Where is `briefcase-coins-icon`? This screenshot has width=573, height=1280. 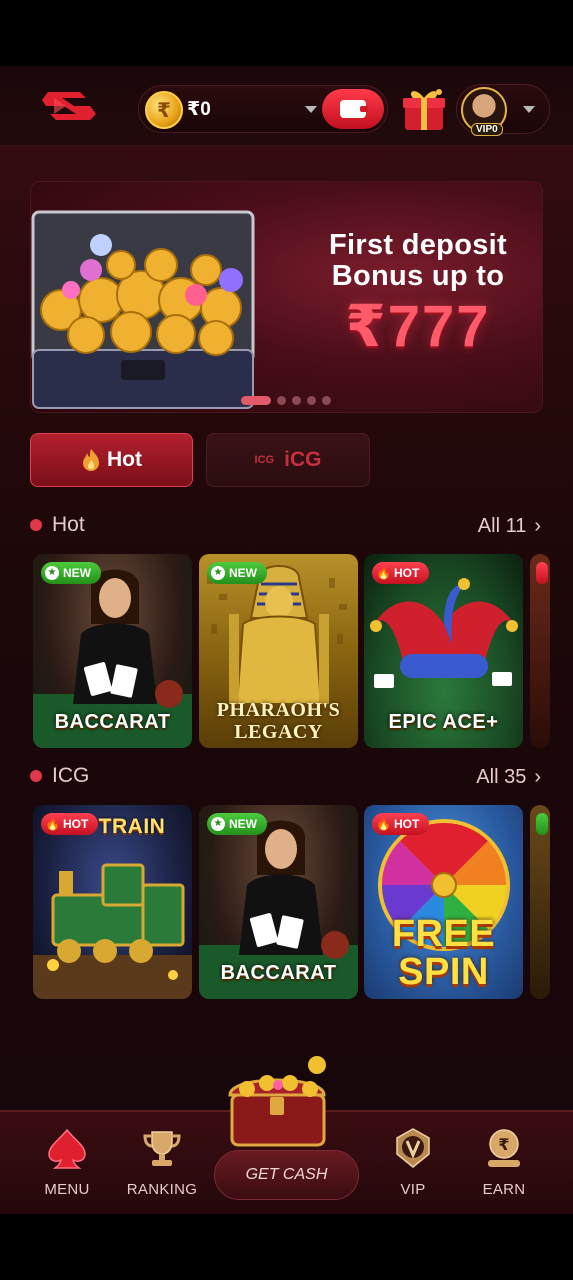 briefcase-coins-icon is located at coordinates (143, 309).